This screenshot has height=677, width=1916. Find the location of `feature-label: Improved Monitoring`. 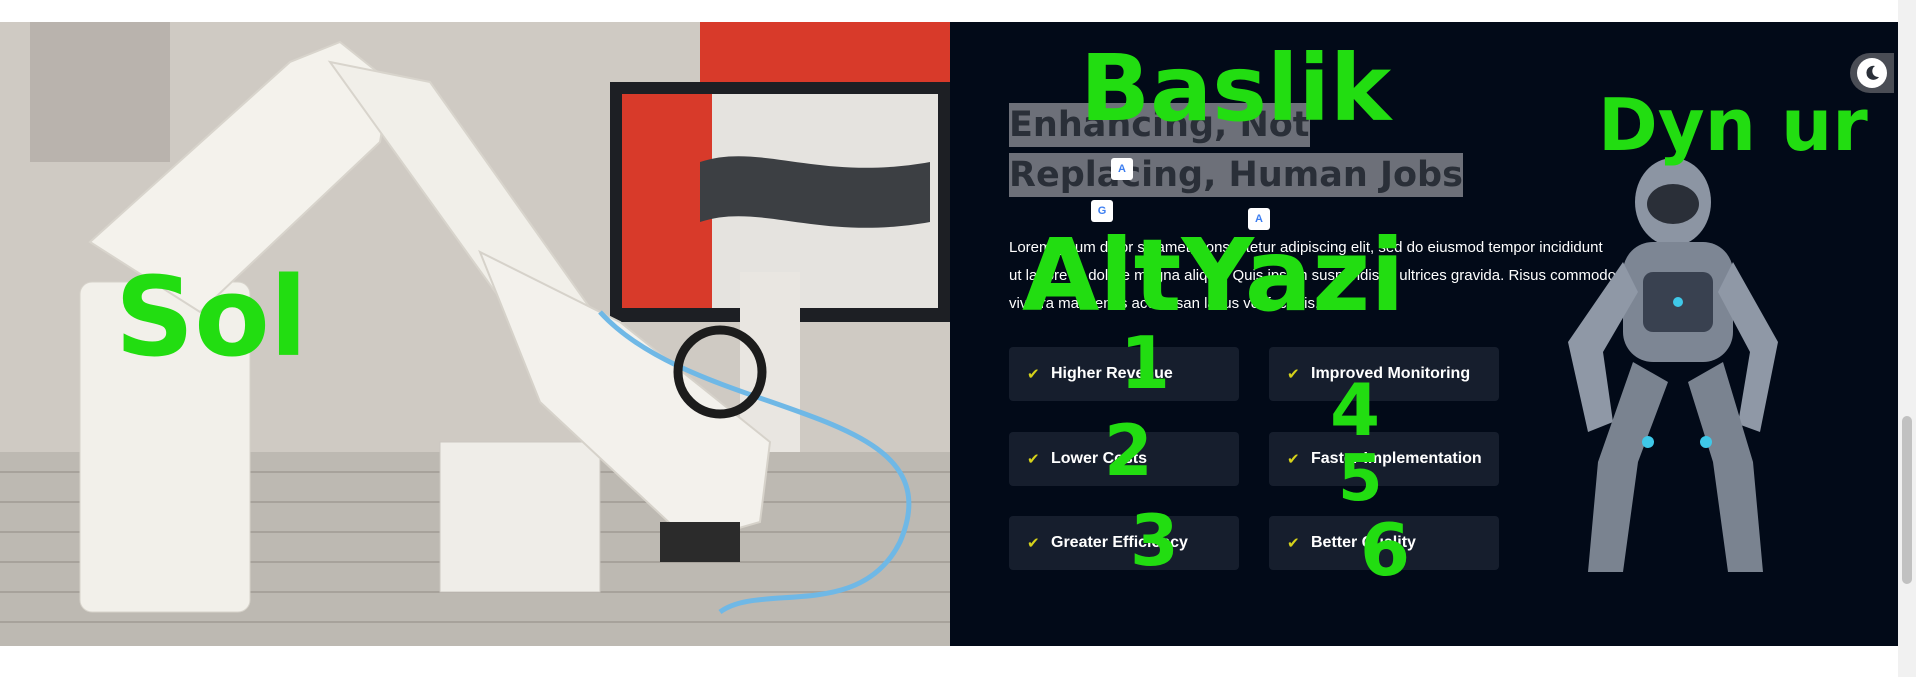

feature-label: Improved Monitoring is located at coordinates (1391, 373).